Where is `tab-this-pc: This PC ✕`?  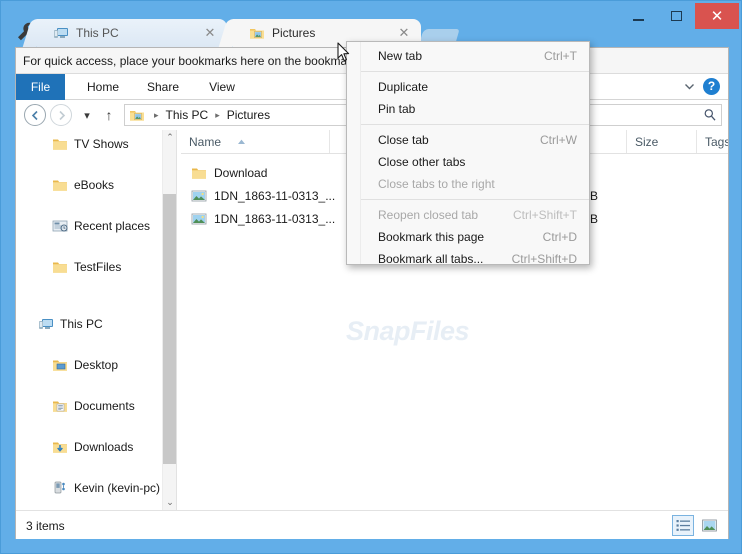 tab-this-pc: This PC ✕ is located at coordinates (124, 33).